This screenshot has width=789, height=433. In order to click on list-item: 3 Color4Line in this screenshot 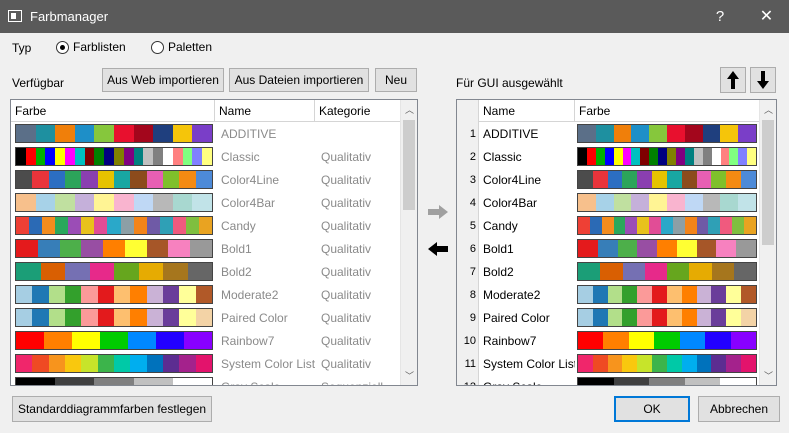, I will do `click(607, 179)`.